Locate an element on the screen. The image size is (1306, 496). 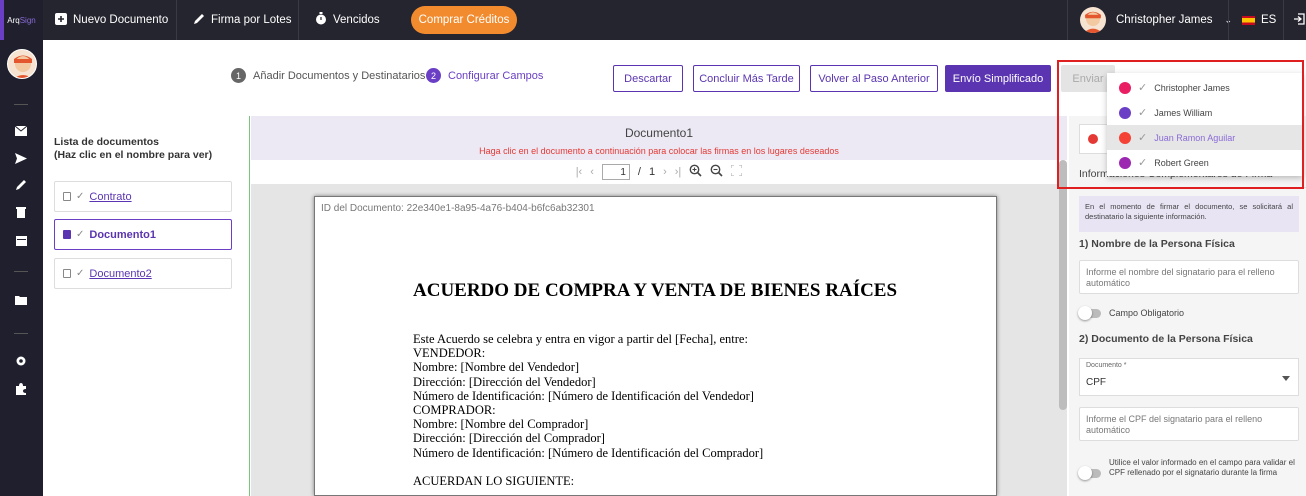
step-label: Configurar Campos is located at coordinates (496, 75).